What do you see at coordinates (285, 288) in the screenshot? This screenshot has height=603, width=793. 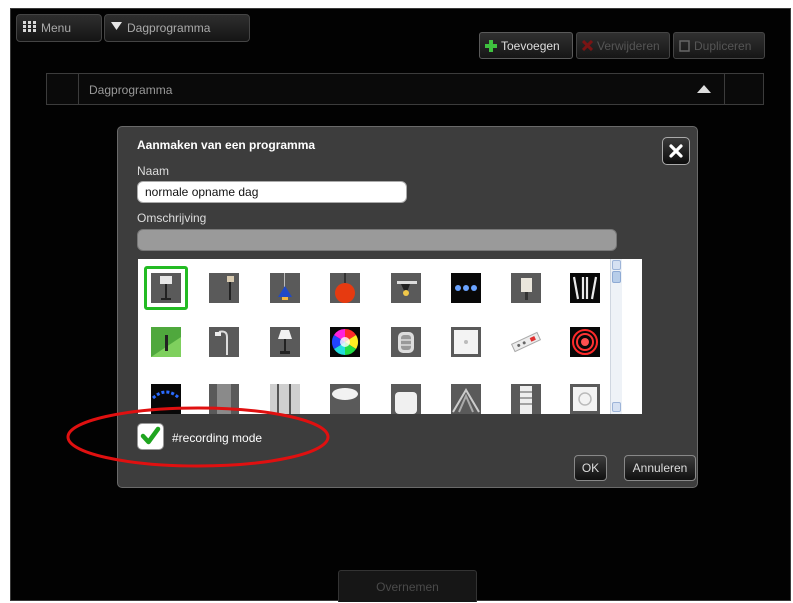 I see `blue-pendant-lamp-icon` at bounding box center [285, 288].